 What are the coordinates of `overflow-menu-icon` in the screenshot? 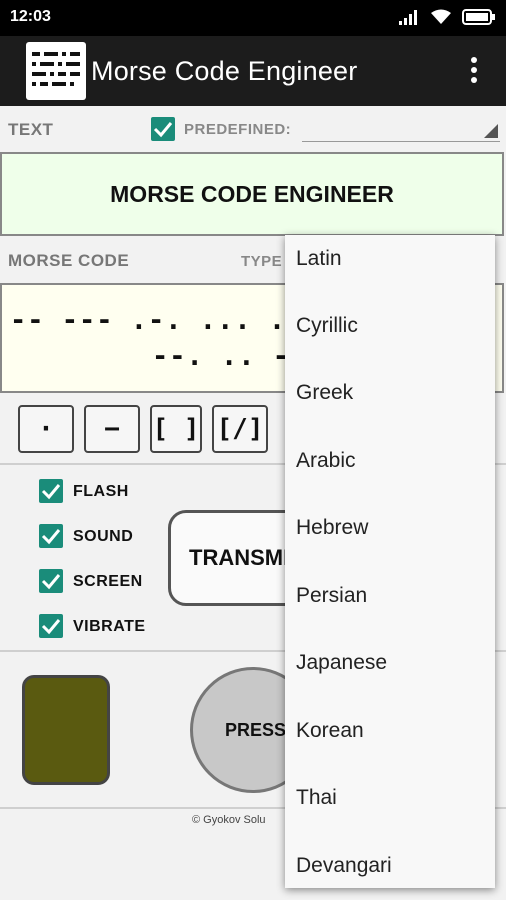 It's located at (474, 71).